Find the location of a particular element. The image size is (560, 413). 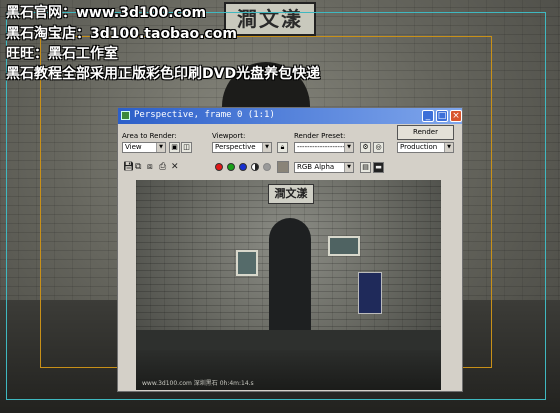

render-preset-dropdown: -------------------- ▼ is located at coordinates (324, 147).